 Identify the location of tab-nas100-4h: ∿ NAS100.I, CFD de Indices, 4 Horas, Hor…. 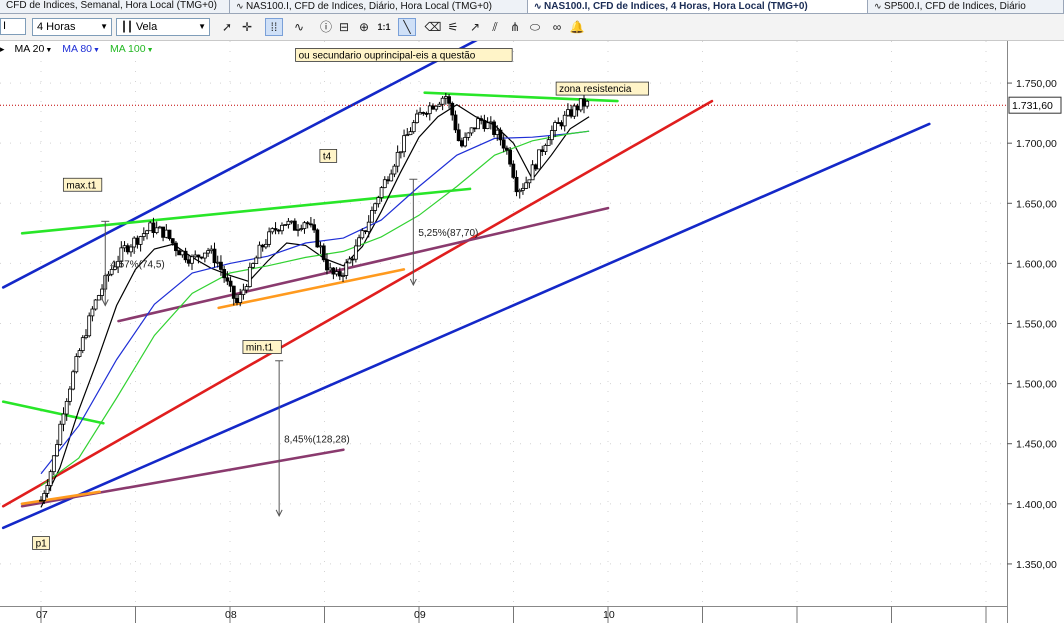
(698, 6).